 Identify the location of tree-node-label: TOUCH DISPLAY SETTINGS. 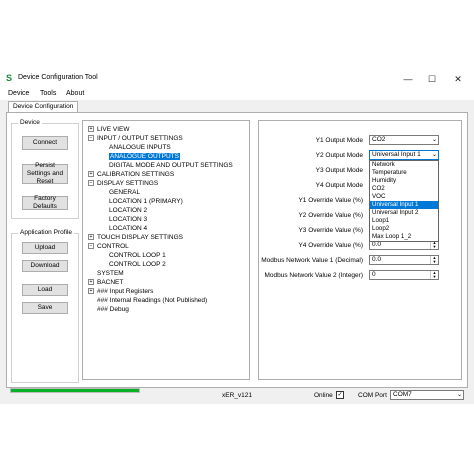
(140, 237).